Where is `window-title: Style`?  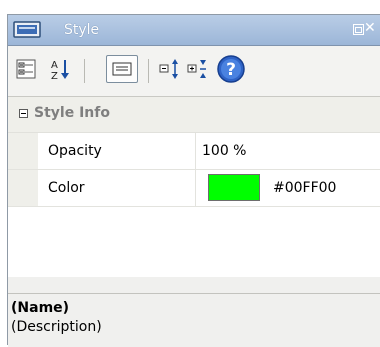
window-title: Style is located at coordinates (82, 30).